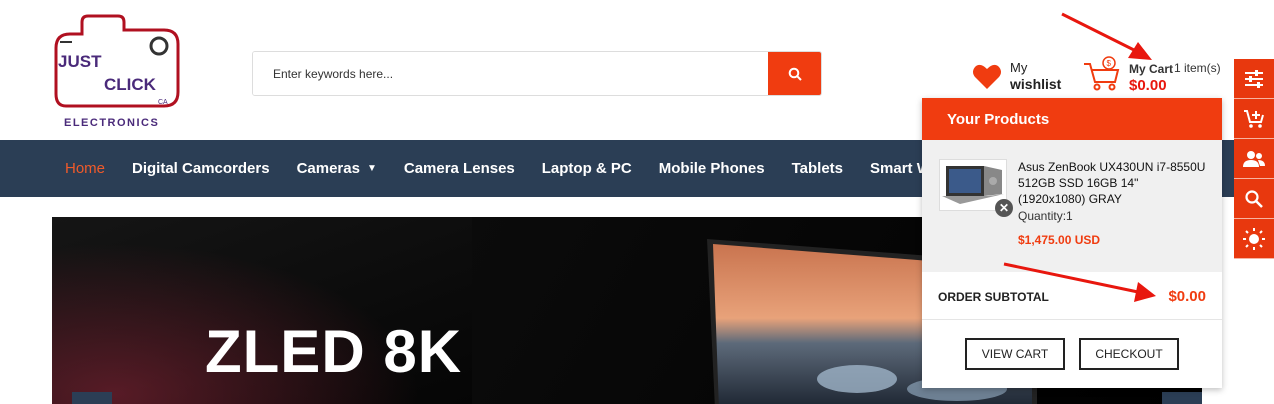 The height and width of the screenshot is (404, 1274). I want to click on order-subtotal-label: ORDER SUBTOTAL, so click(993, 297).